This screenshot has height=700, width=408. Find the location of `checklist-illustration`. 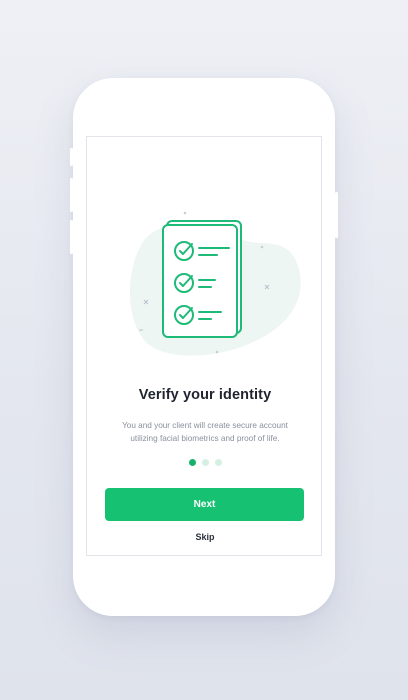

checklist-illustration is located at coordinates (215, 283).